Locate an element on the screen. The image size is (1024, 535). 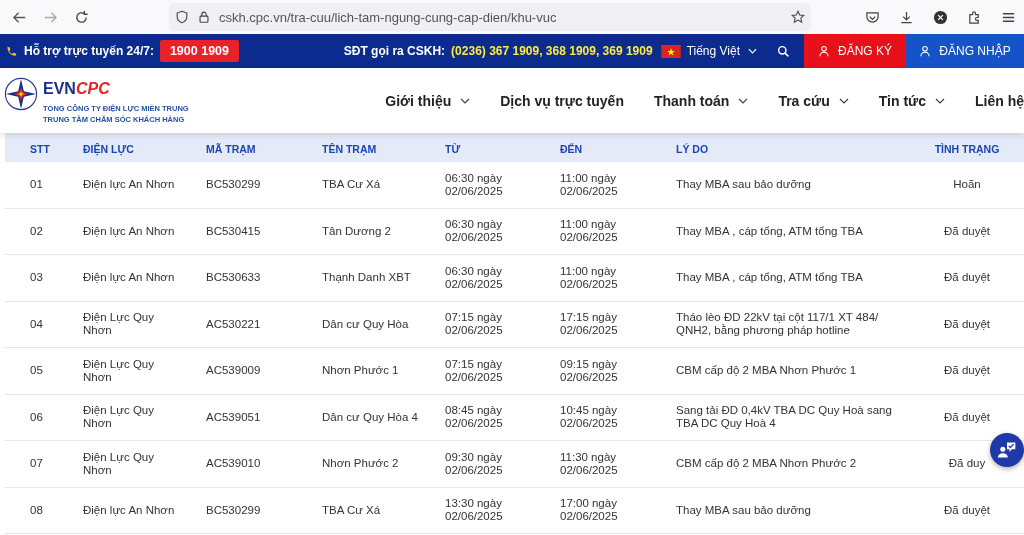
table-cell: Thạnh Danh XBT is located at coordinates (366, 277).